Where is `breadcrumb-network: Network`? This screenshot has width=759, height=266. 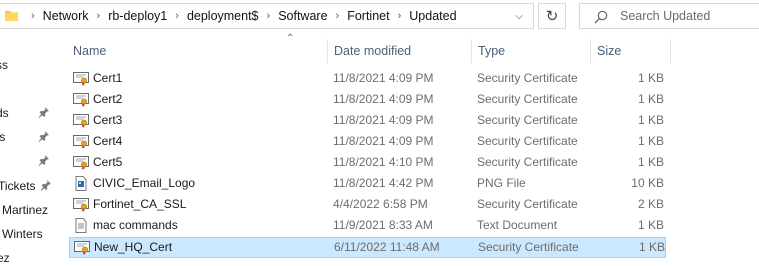
breadcrumb-network: Network is located at coordinates (66, 16).